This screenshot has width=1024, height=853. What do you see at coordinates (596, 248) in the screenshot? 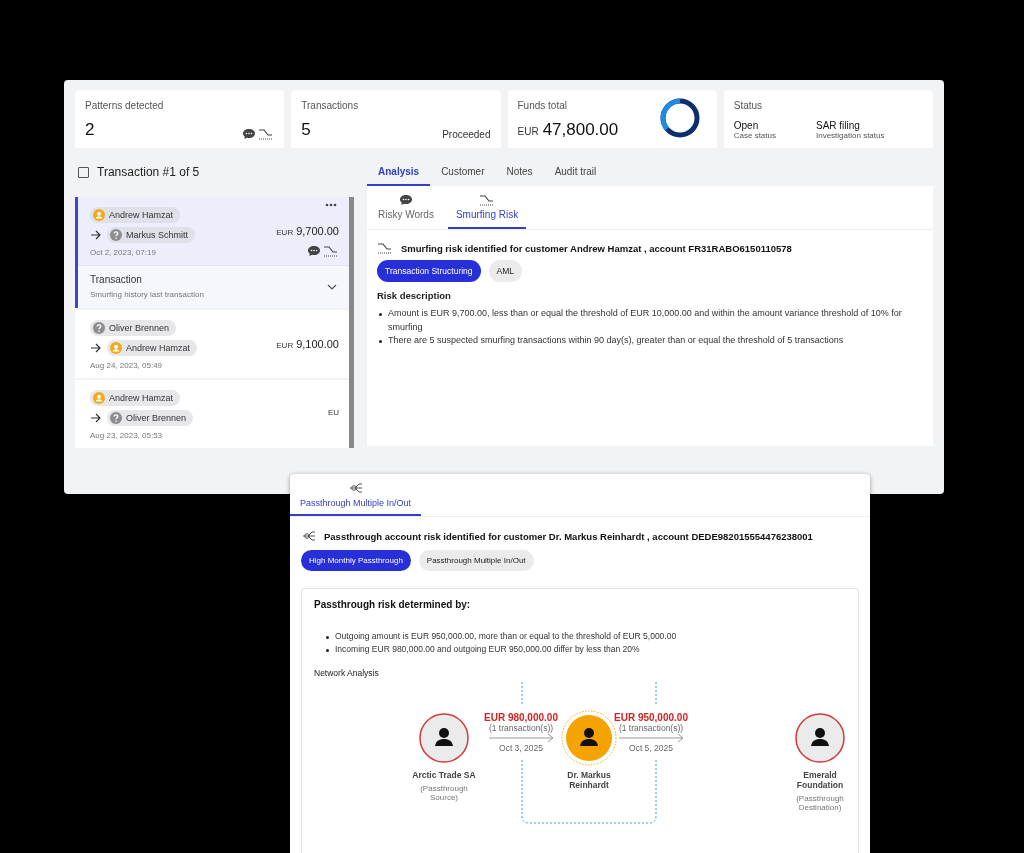
I see `risk-headline: Smurfing risk identified for customer Andrew Hamzat , account FR31RABO6150110578` at bounding box center [596, 248].